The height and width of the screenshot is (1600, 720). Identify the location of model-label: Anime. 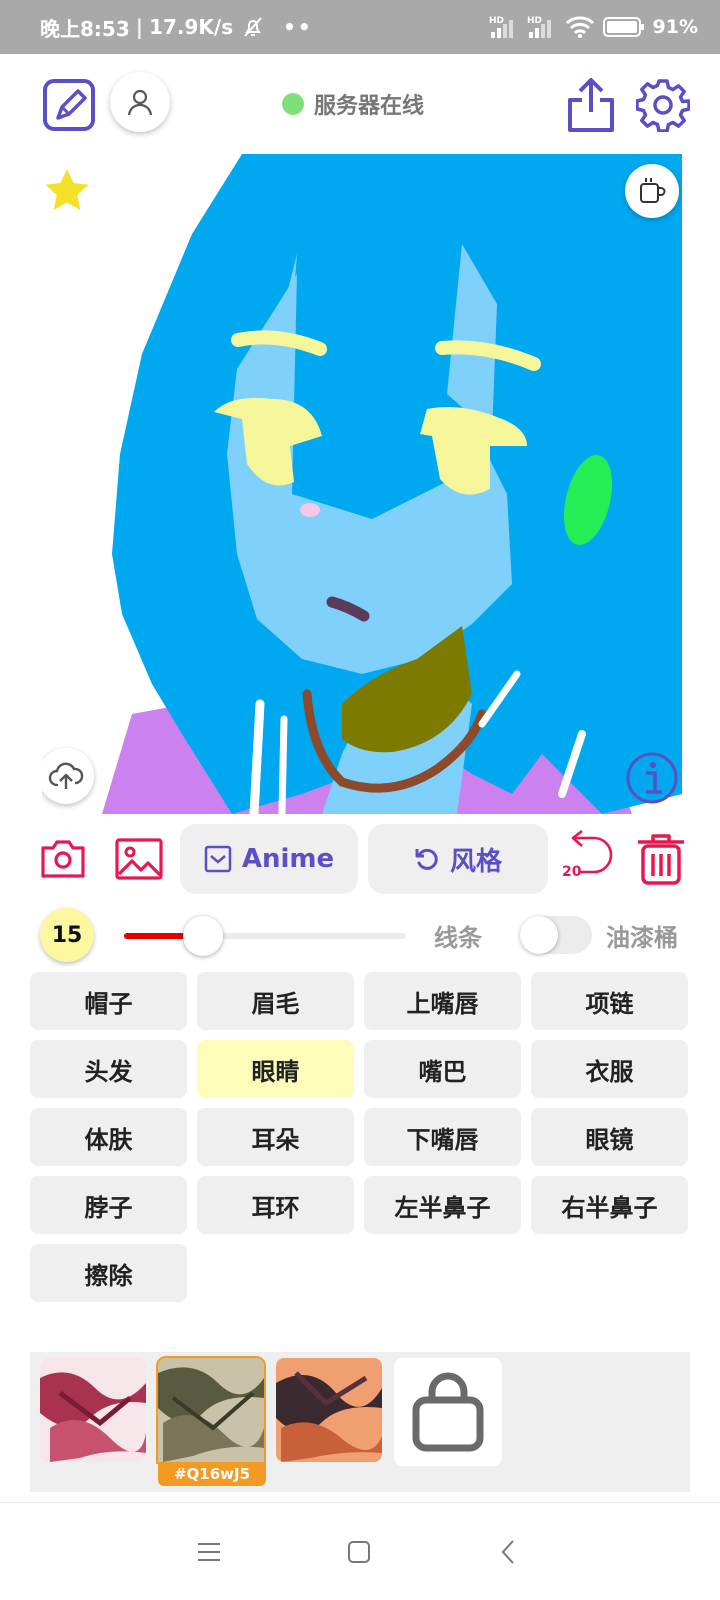
(288, 859).